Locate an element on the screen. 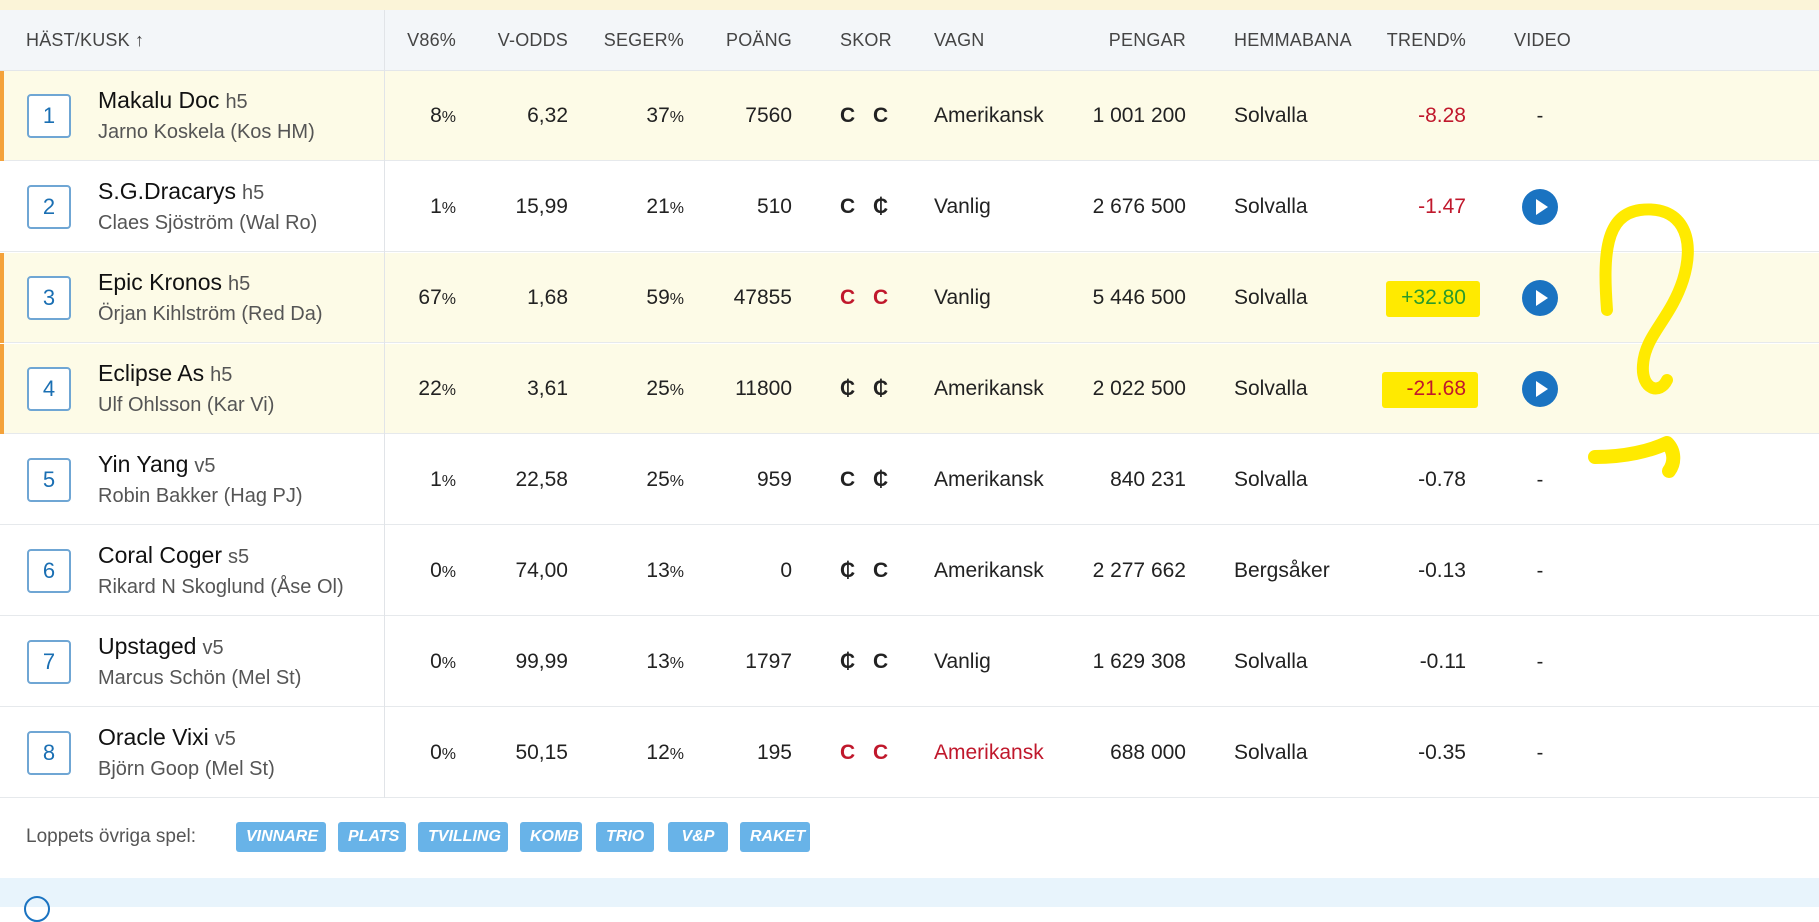 The width and height of the screenshot is (1819, 922). cart-value: Vanlig is located at coordinates (962, 297).